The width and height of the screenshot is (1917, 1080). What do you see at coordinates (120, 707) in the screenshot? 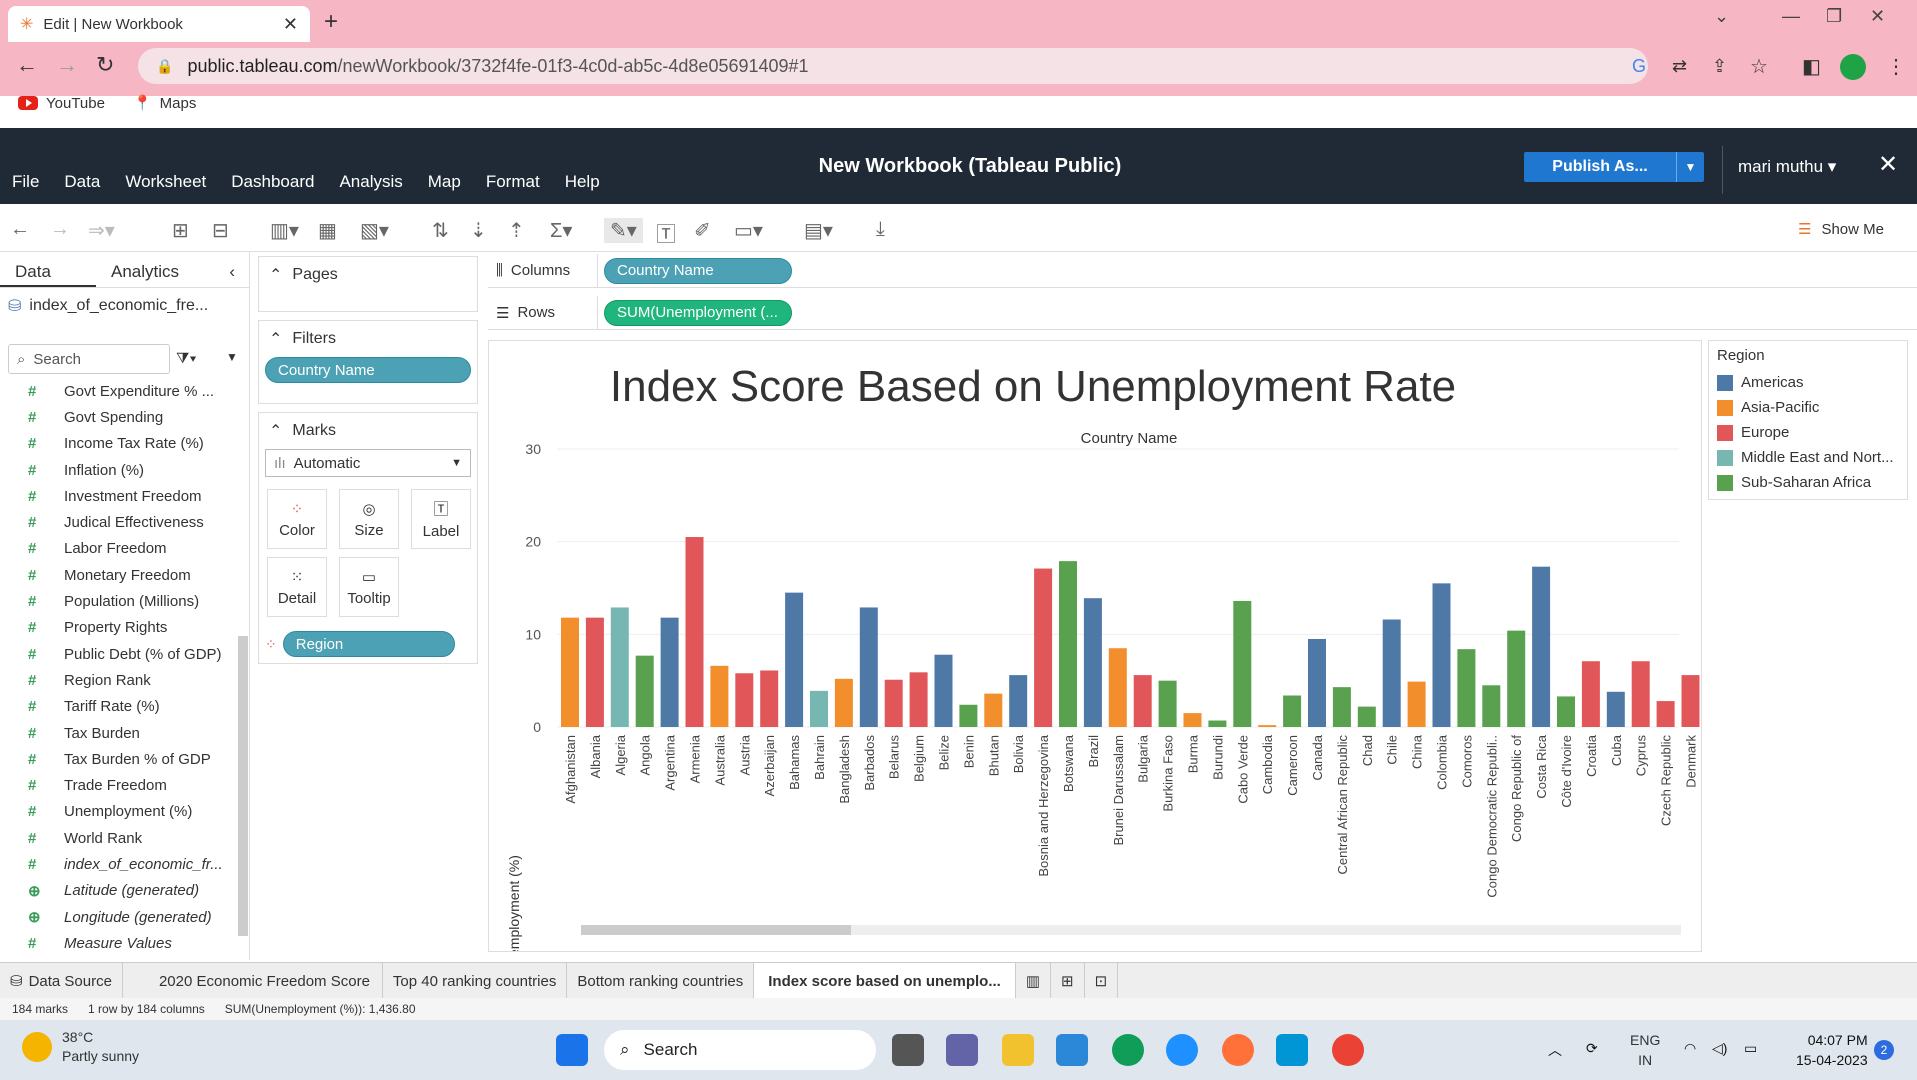
I see `field-item: # Tariff Rate (%)` at bounding box center [120, 707].